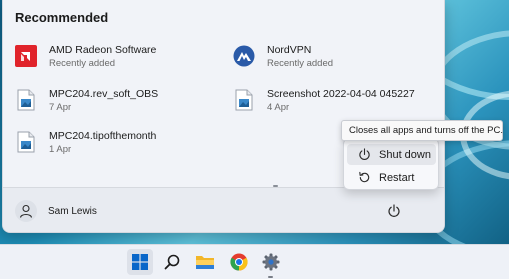 The width and height of the screenshot is (509, 279). Describe the element at coordinates (364, 178) in the screenshot. I see `restart-icon` at that location.